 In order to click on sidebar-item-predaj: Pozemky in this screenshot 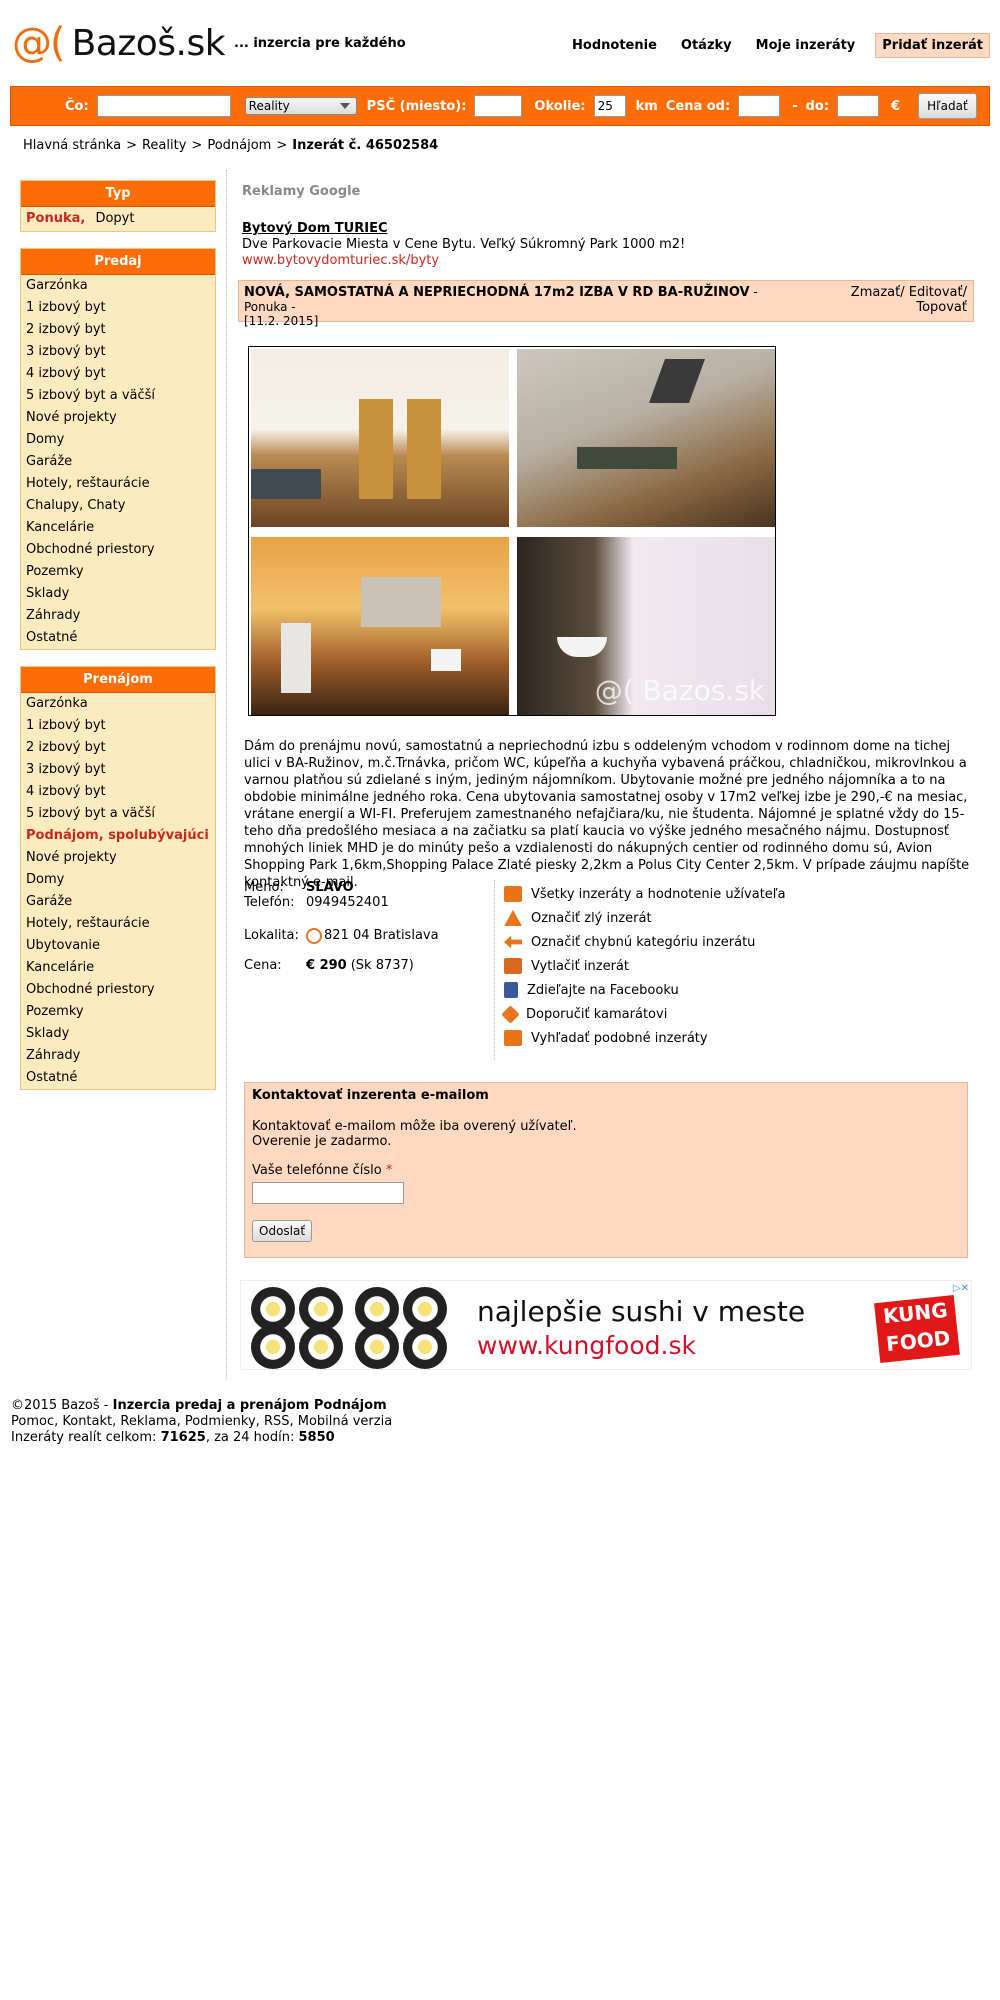, I will do `click(118, 572)`.